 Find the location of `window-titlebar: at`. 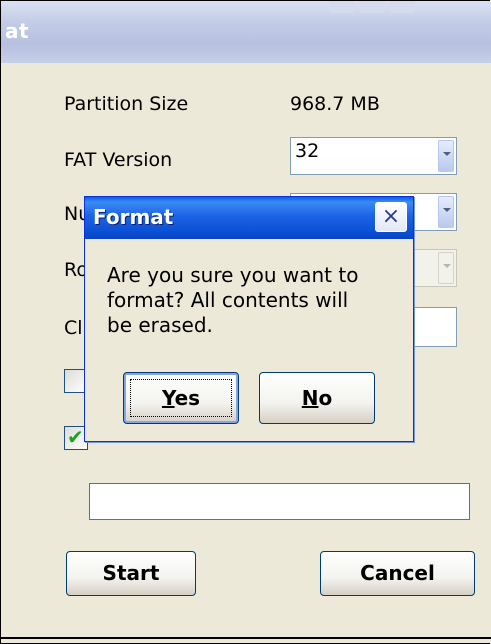

window-titlebar: at is located at coordinates (246, 32).